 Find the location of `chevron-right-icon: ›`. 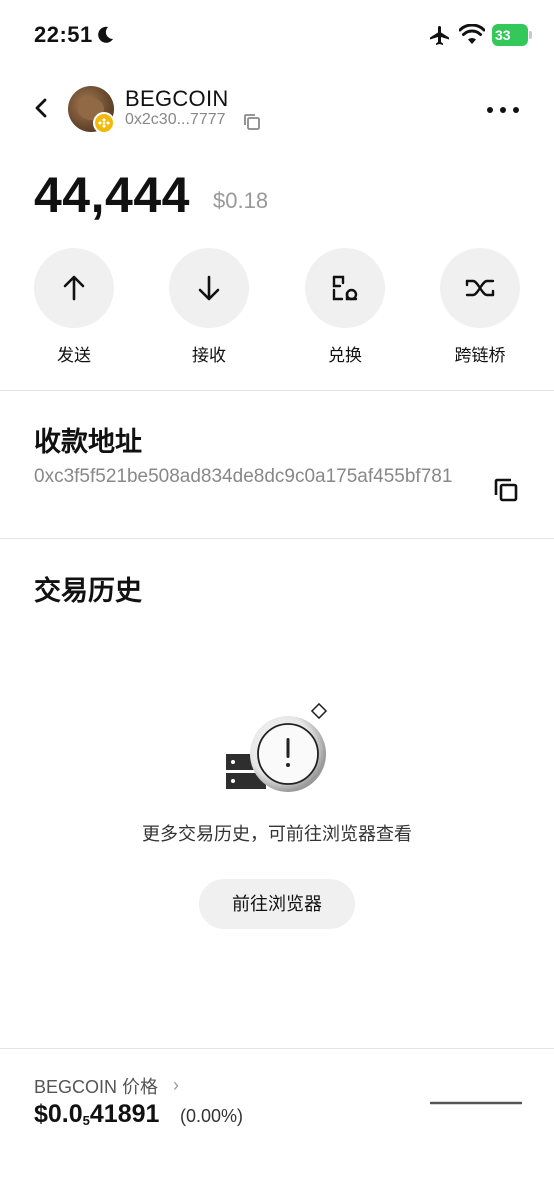

chevron-right-icon: › is located at coordinates (176, 1085).